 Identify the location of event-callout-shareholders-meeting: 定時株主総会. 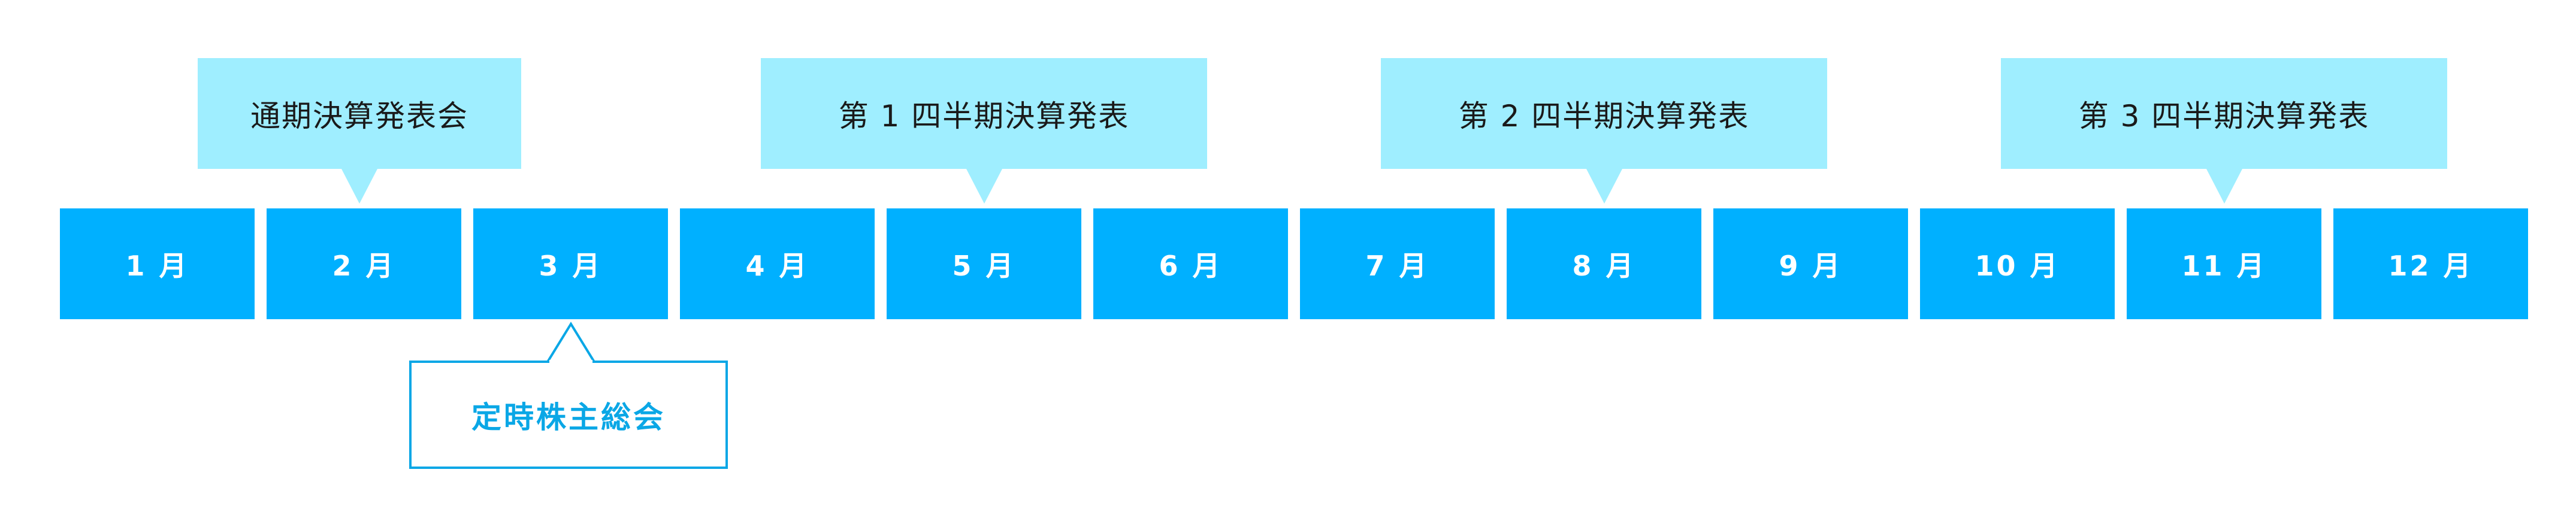
(568, 415).